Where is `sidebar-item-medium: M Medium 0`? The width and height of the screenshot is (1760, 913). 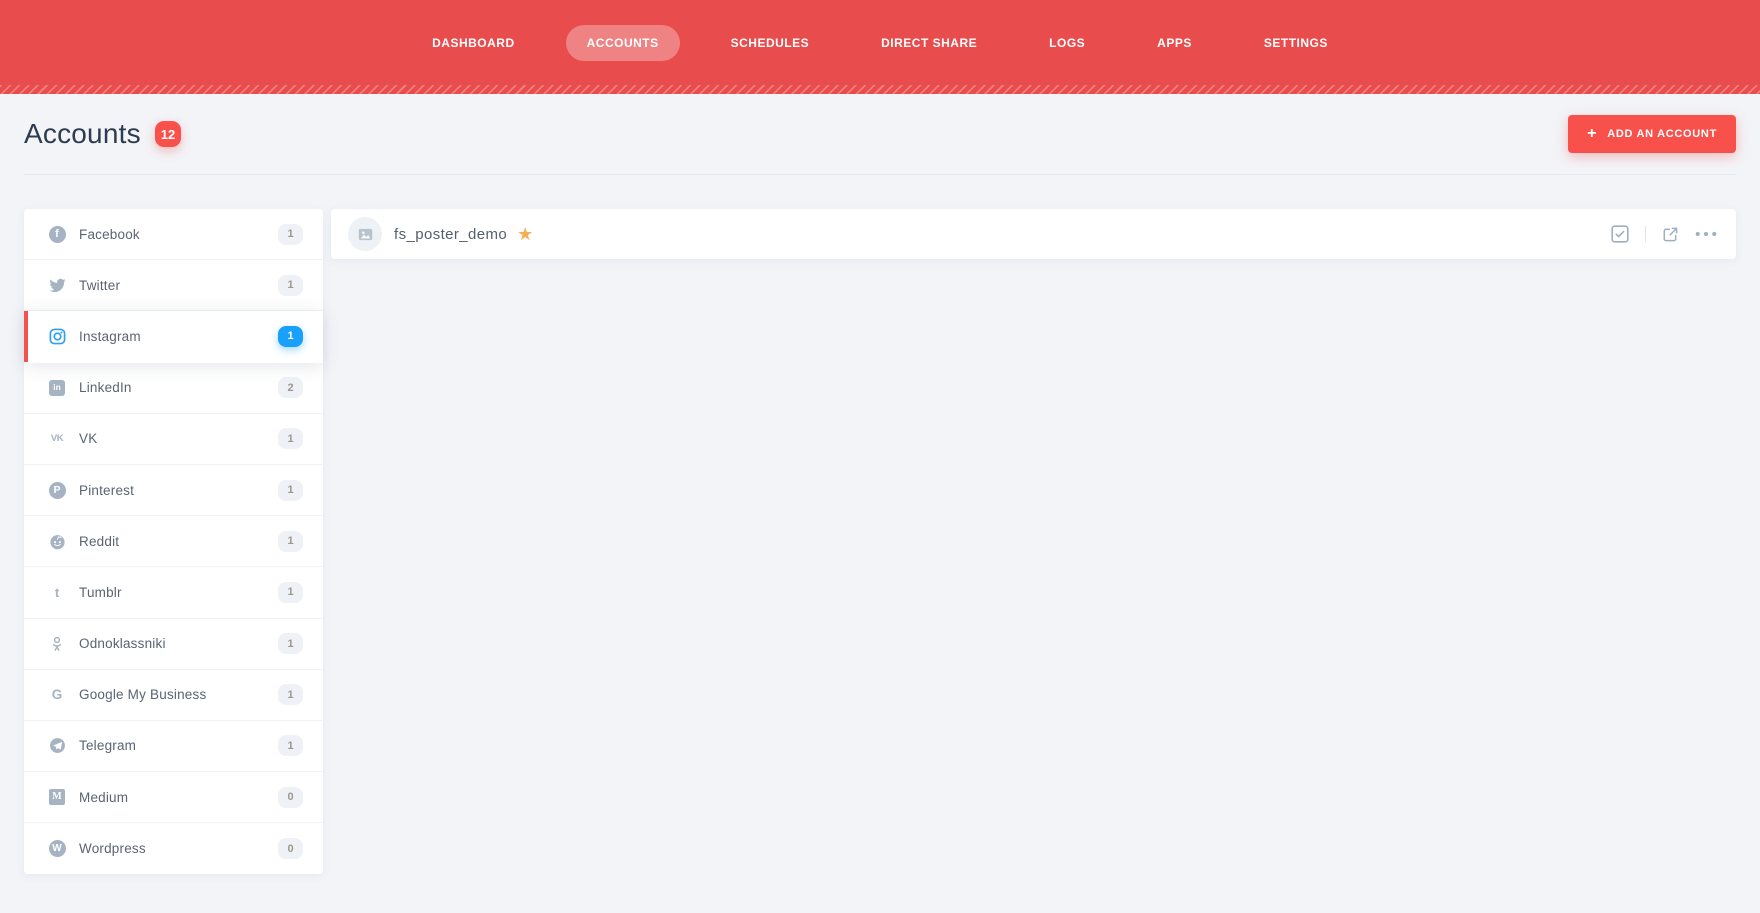
sidebar-item-medium: M Medium 0 is located at coordinates (173, 798).